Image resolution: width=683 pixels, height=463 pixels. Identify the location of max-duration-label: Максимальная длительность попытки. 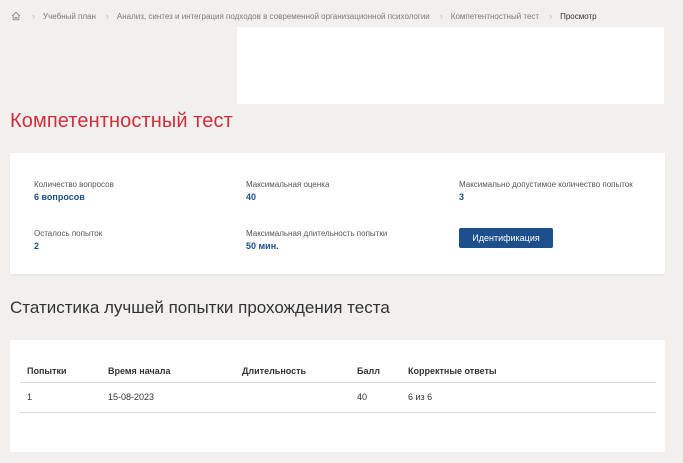
(317, 233).